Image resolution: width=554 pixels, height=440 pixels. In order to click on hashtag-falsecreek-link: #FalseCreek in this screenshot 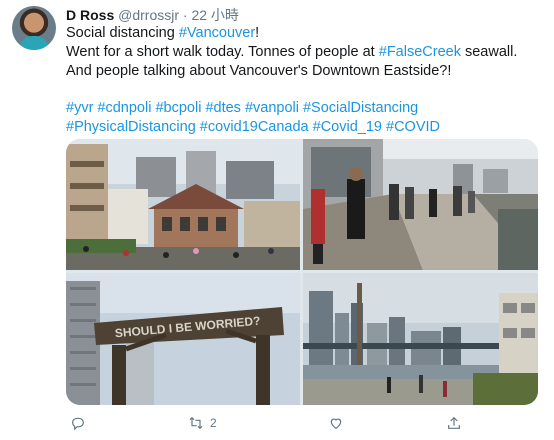, I will do `click(420, 52)`.